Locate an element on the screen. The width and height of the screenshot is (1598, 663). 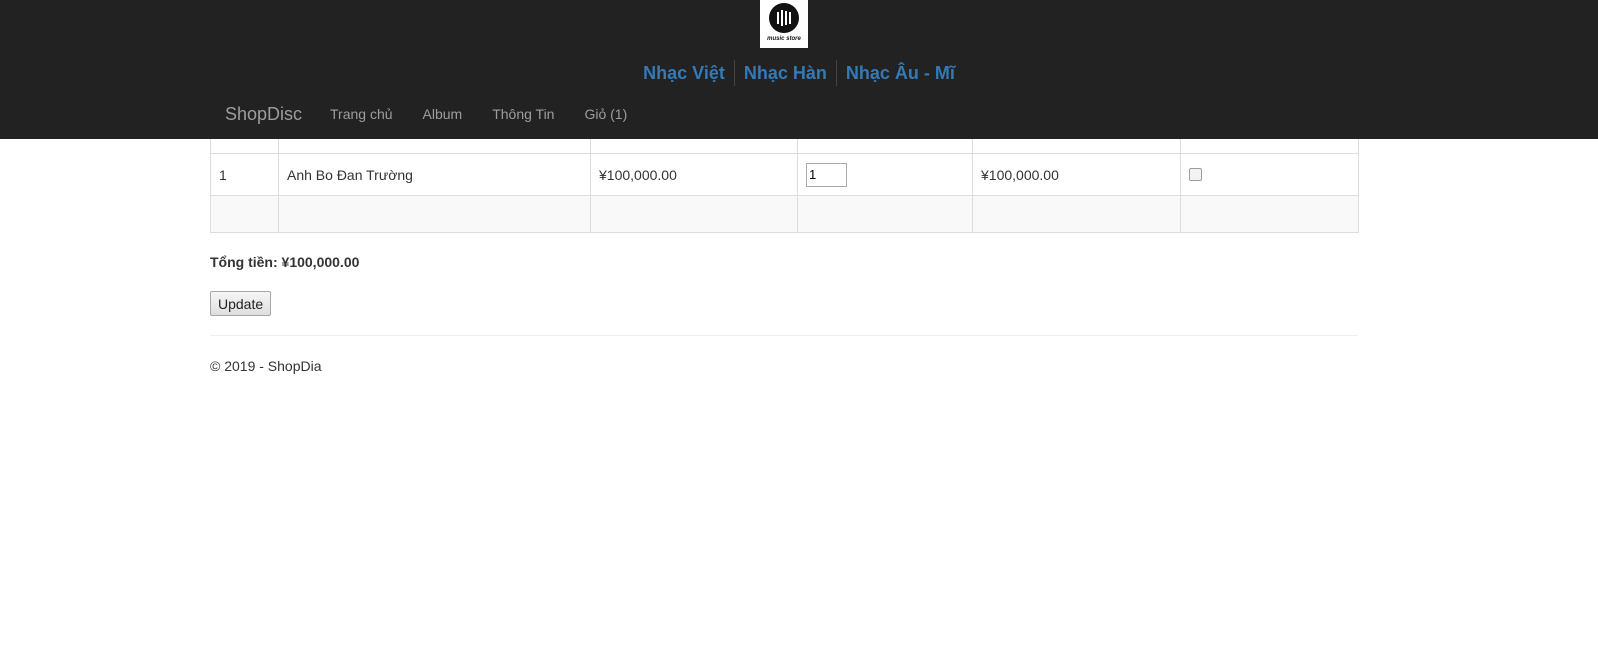
quantity-input is located at coordinates (826, 174).